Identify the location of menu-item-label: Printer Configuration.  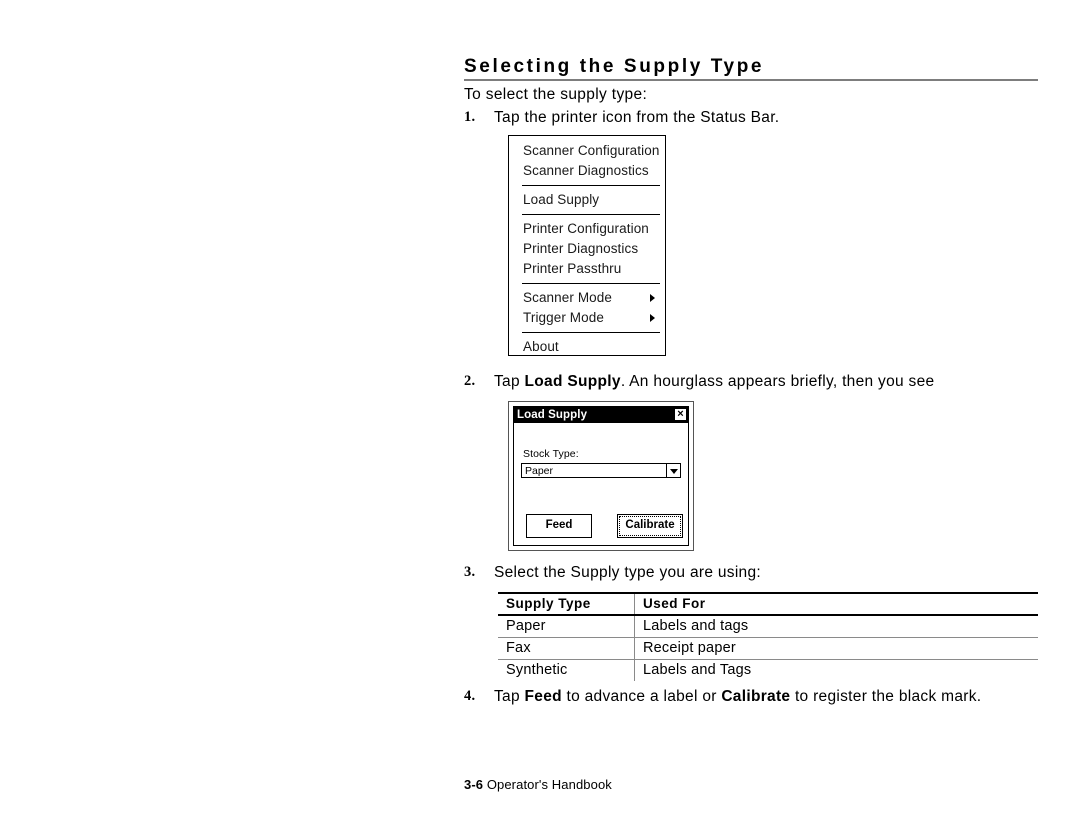
(586, 228).